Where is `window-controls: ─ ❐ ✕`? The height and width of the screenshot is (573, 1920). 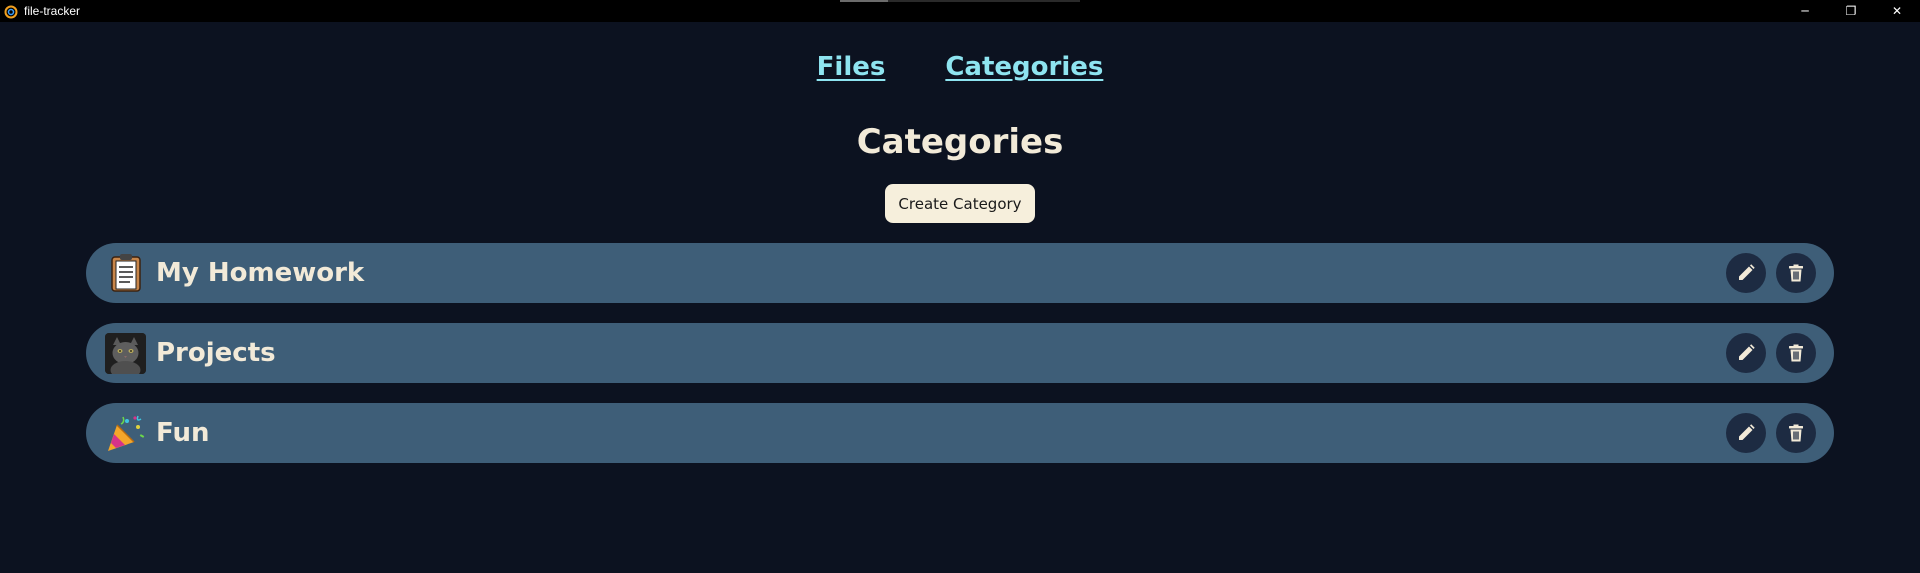
window-controls: ─ ❐ ✕ is located at coordinates (1851, 11).